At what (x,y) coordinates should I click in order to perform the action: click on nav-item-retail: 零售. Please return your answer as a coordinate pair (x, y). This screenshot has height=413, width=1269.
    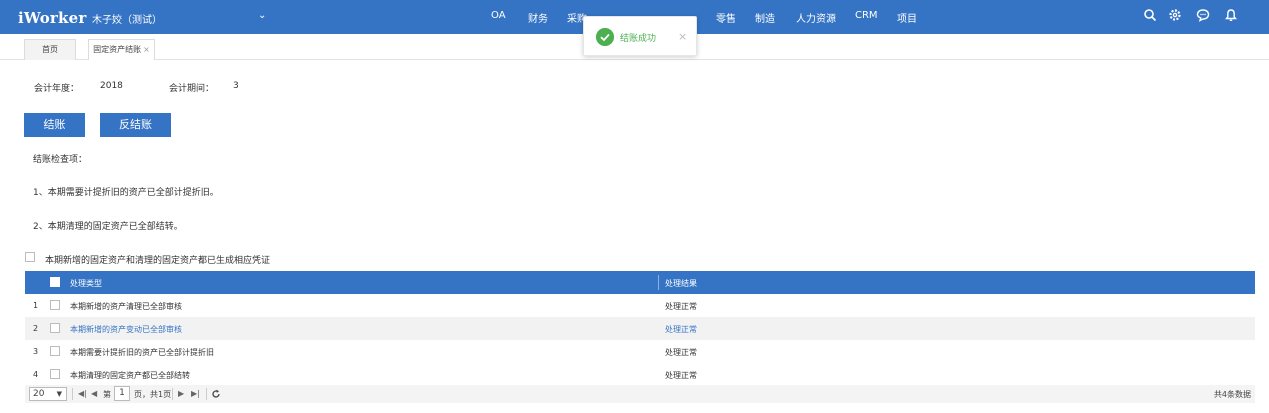
    Looking at the image, I should click on (726, 17).